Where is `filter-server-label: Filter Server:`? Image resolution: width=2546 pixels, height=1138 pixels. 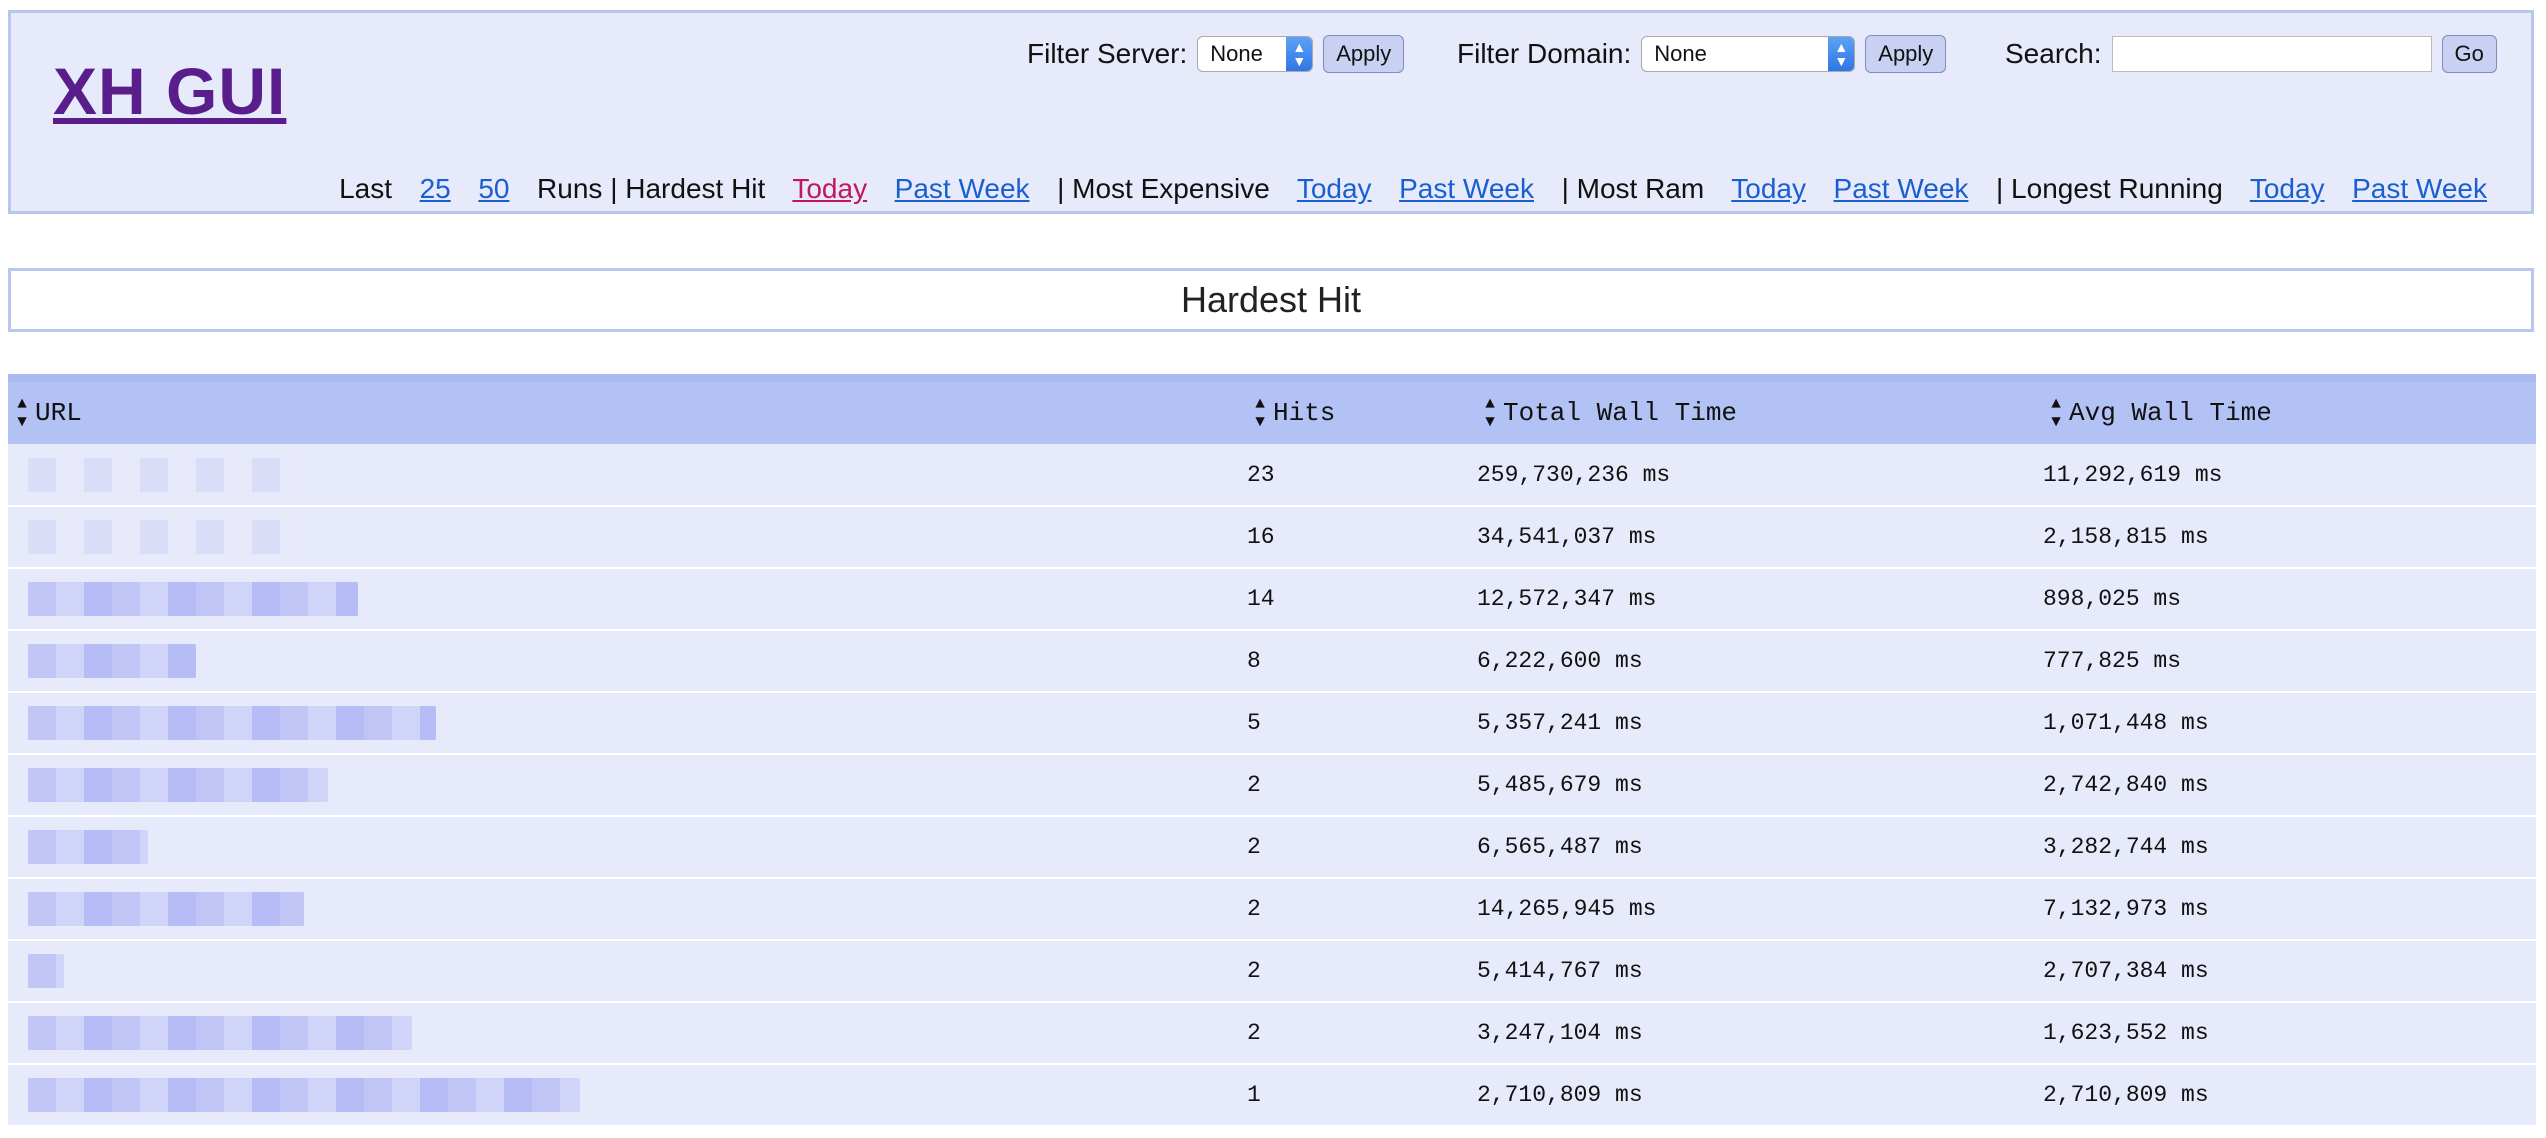
filter-server-label: Filter Server: is located at coordinates (1107, 53).